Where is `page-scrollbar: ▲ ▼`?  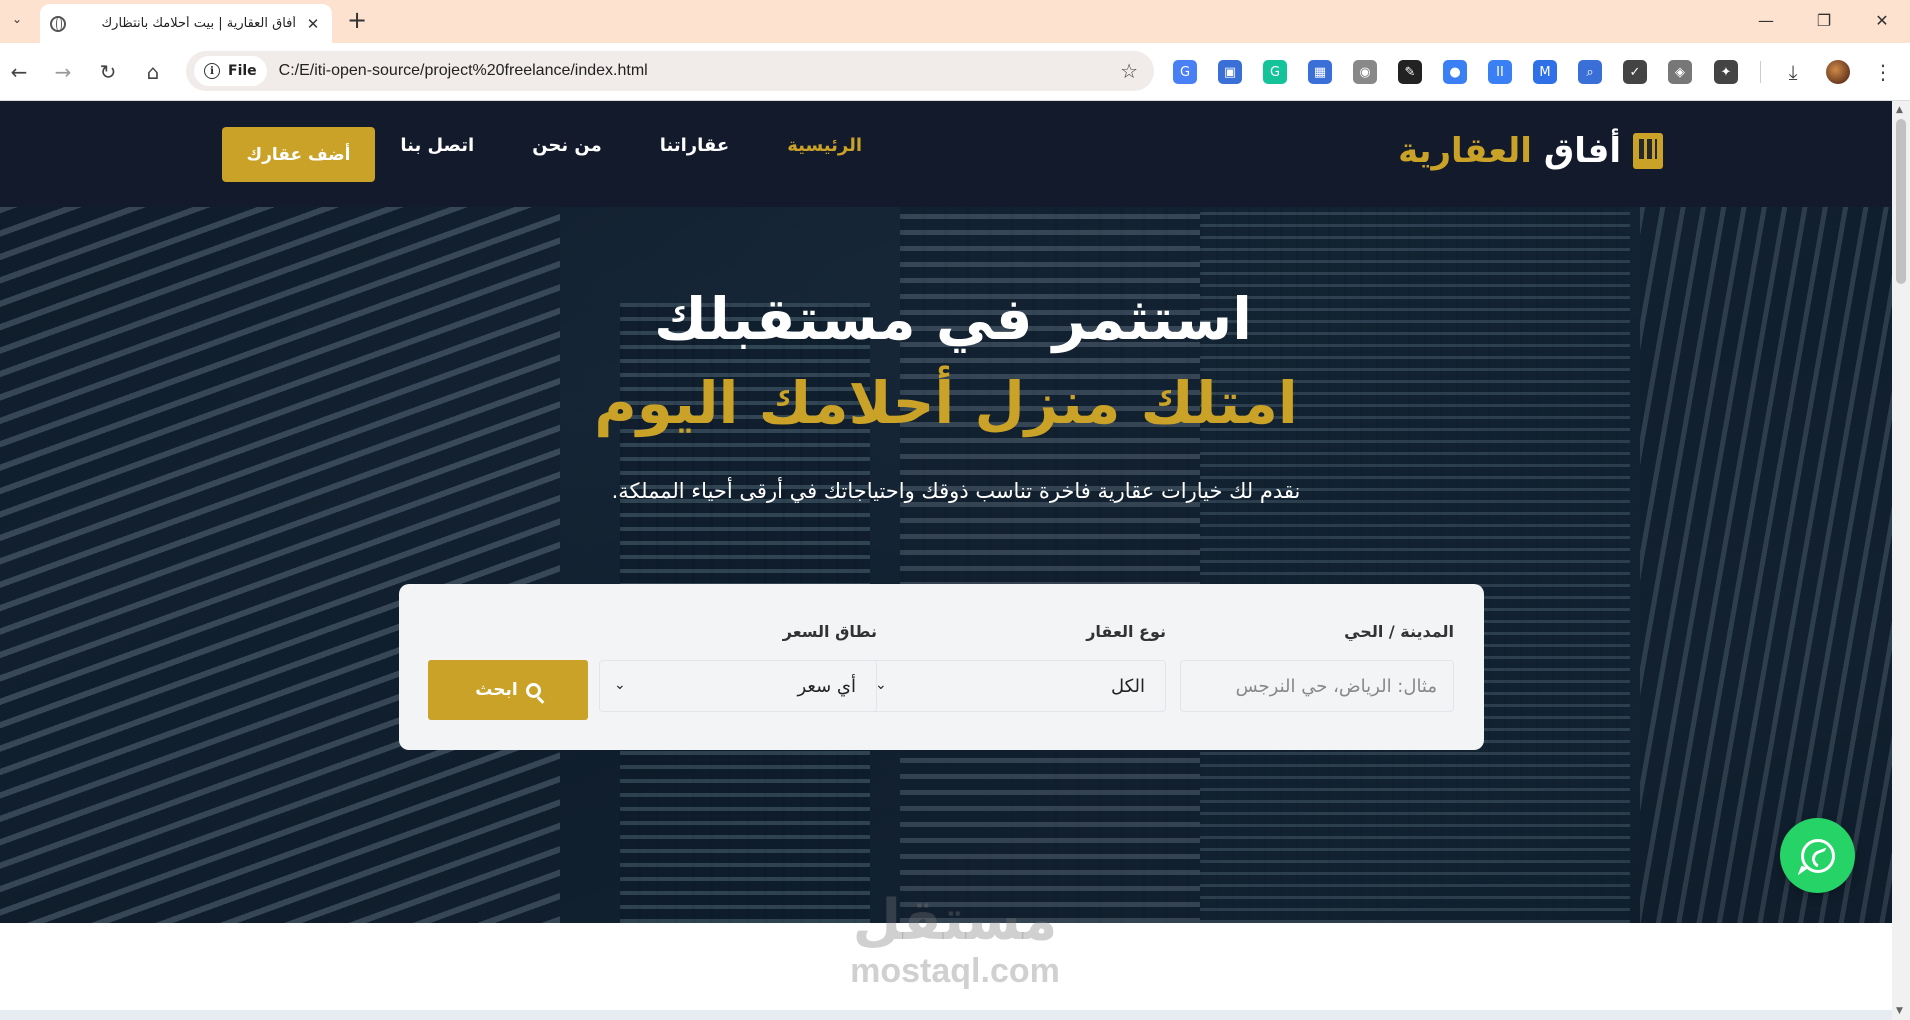
page-scrollbar: ▲ ▼ is located at coordinates (1901, 560).